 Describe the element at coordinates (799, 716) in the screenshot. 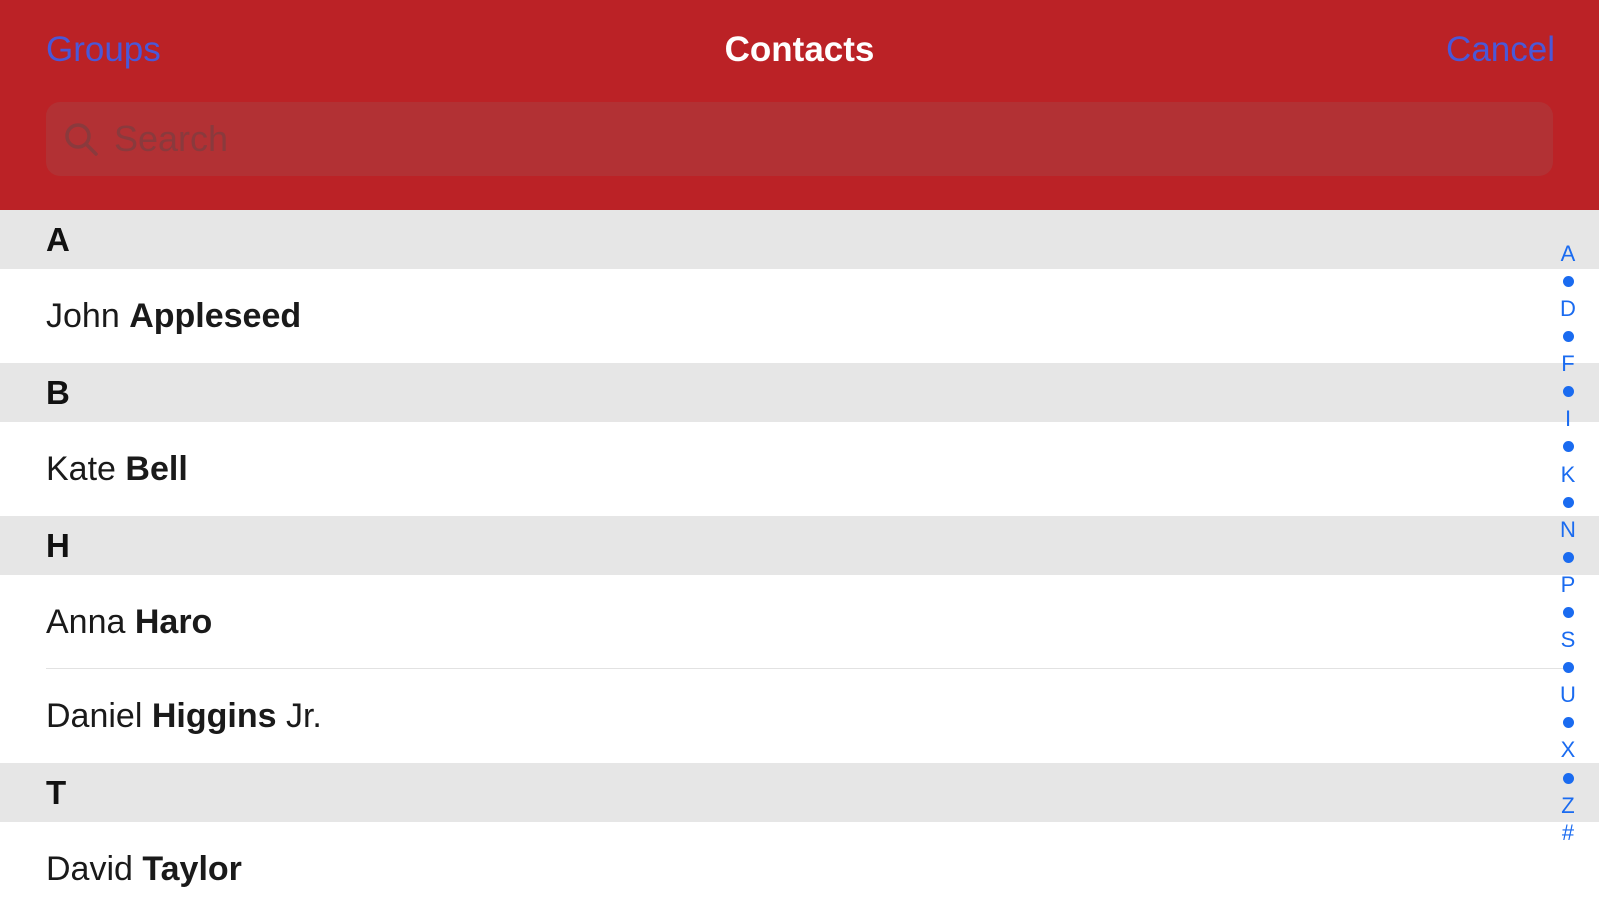

I see `contact-row: Daniel Higgins Jr.` at that location.